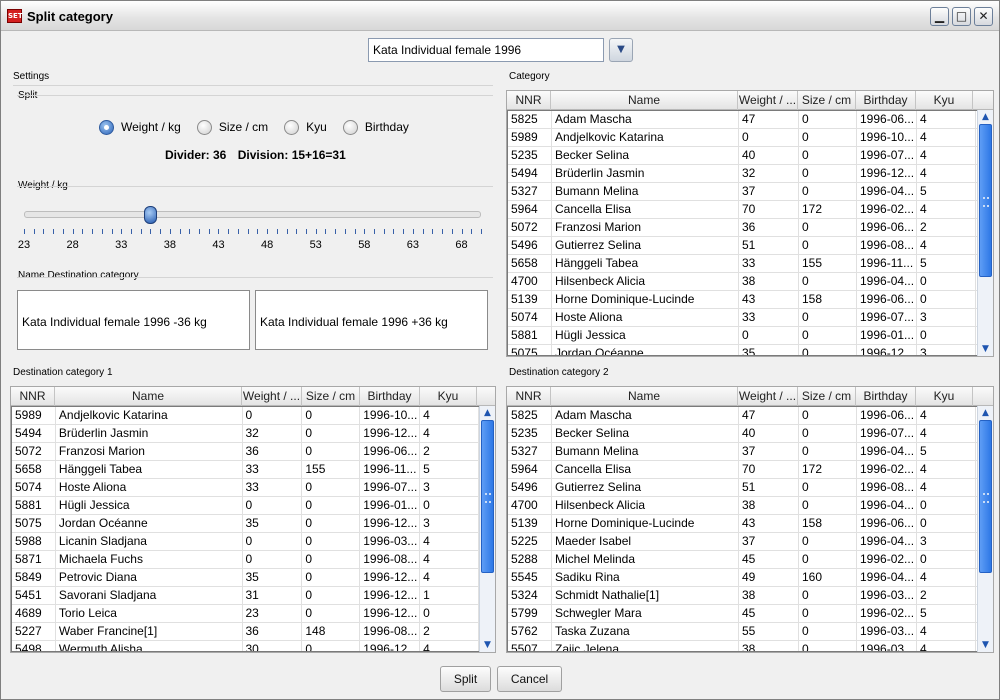 This screenshot has width=1000, height=700. I want to click on category-dropdown-button: ▼, so click(621, 50).